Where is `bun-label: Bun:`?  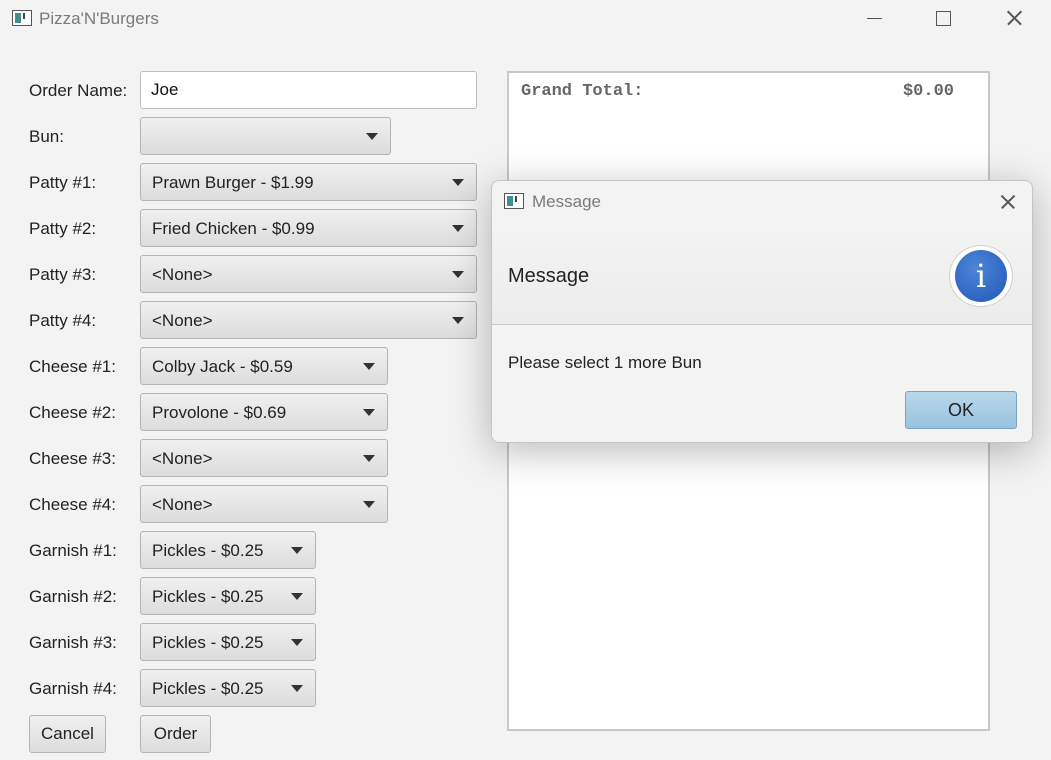 bun-label: Bun: is located at coordinates (46, 136).